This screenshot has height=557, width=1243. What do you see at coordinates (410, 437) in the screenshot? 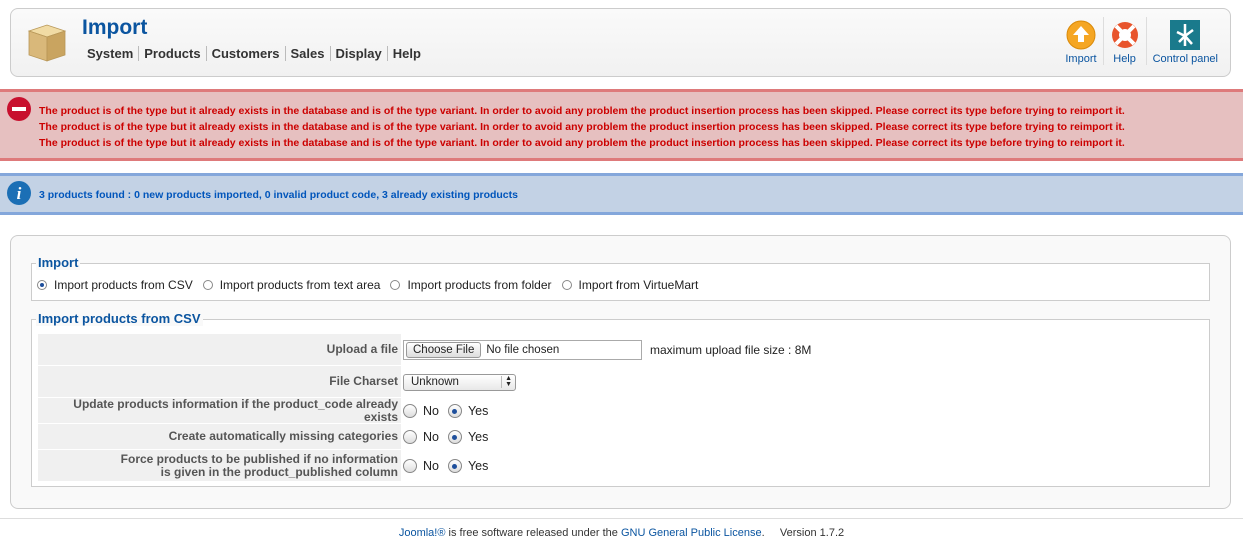
I see `categories-no-radio` at bounding box center [410, 437].